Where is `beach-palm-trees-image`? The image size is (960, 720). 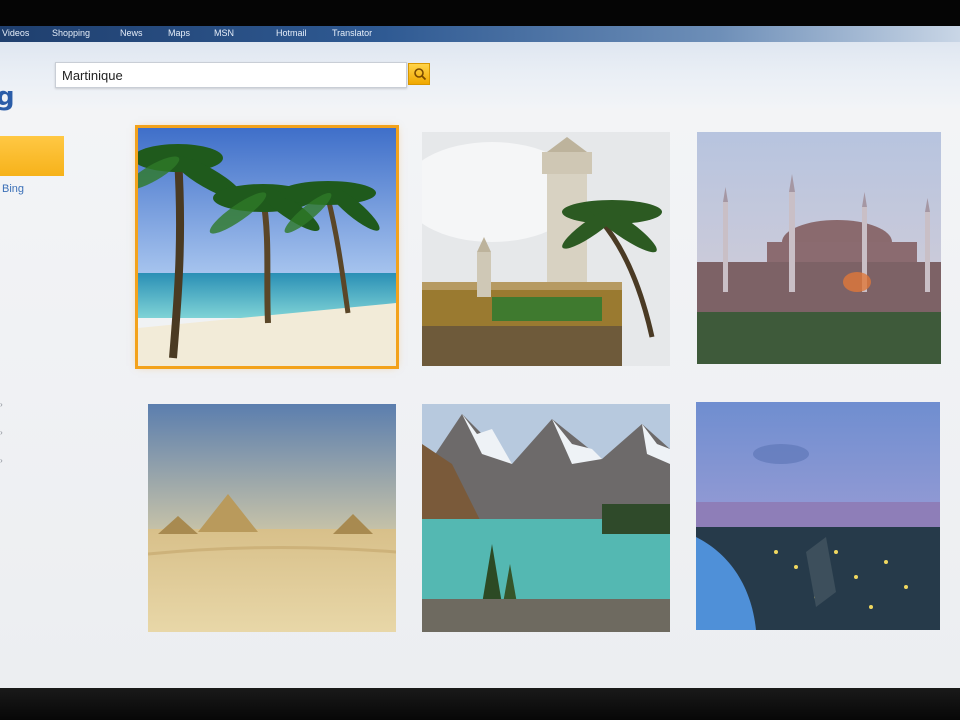
beach-palm-trees-image is located at coordinates (267, 247).